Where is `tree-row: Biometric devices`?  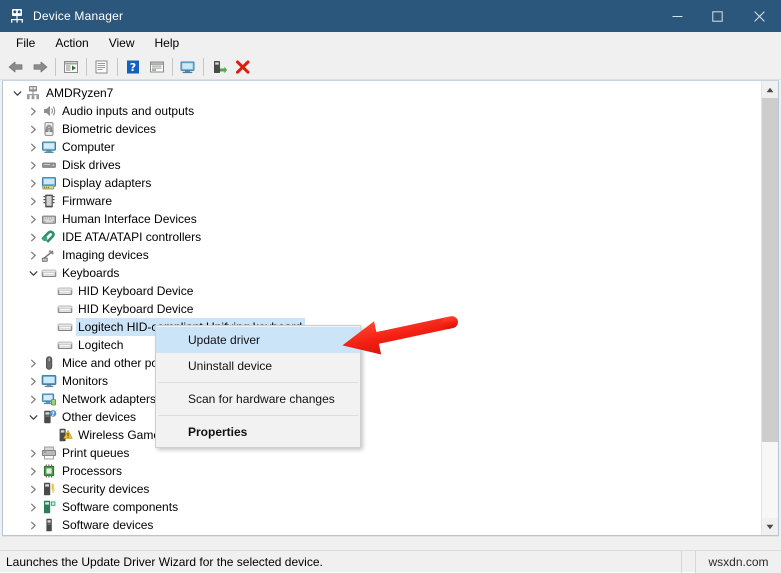 tree-row: Biometric devices is located at coordinates (382, 129).